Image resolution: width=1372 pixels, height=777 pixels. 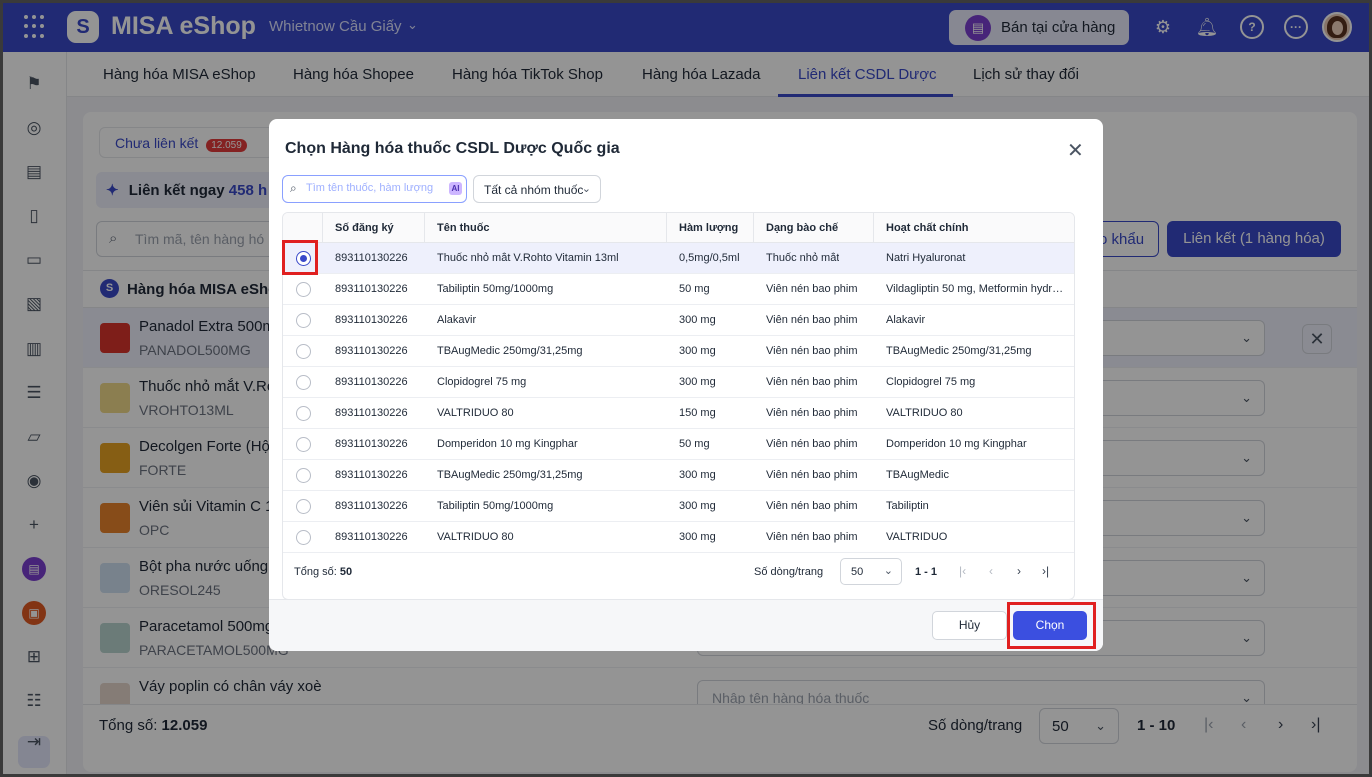 What do you see at coordinates (926, 572) in the screenshot?
I see `dialog-page-range: 1 - 1` at bounding box center [926, 572].